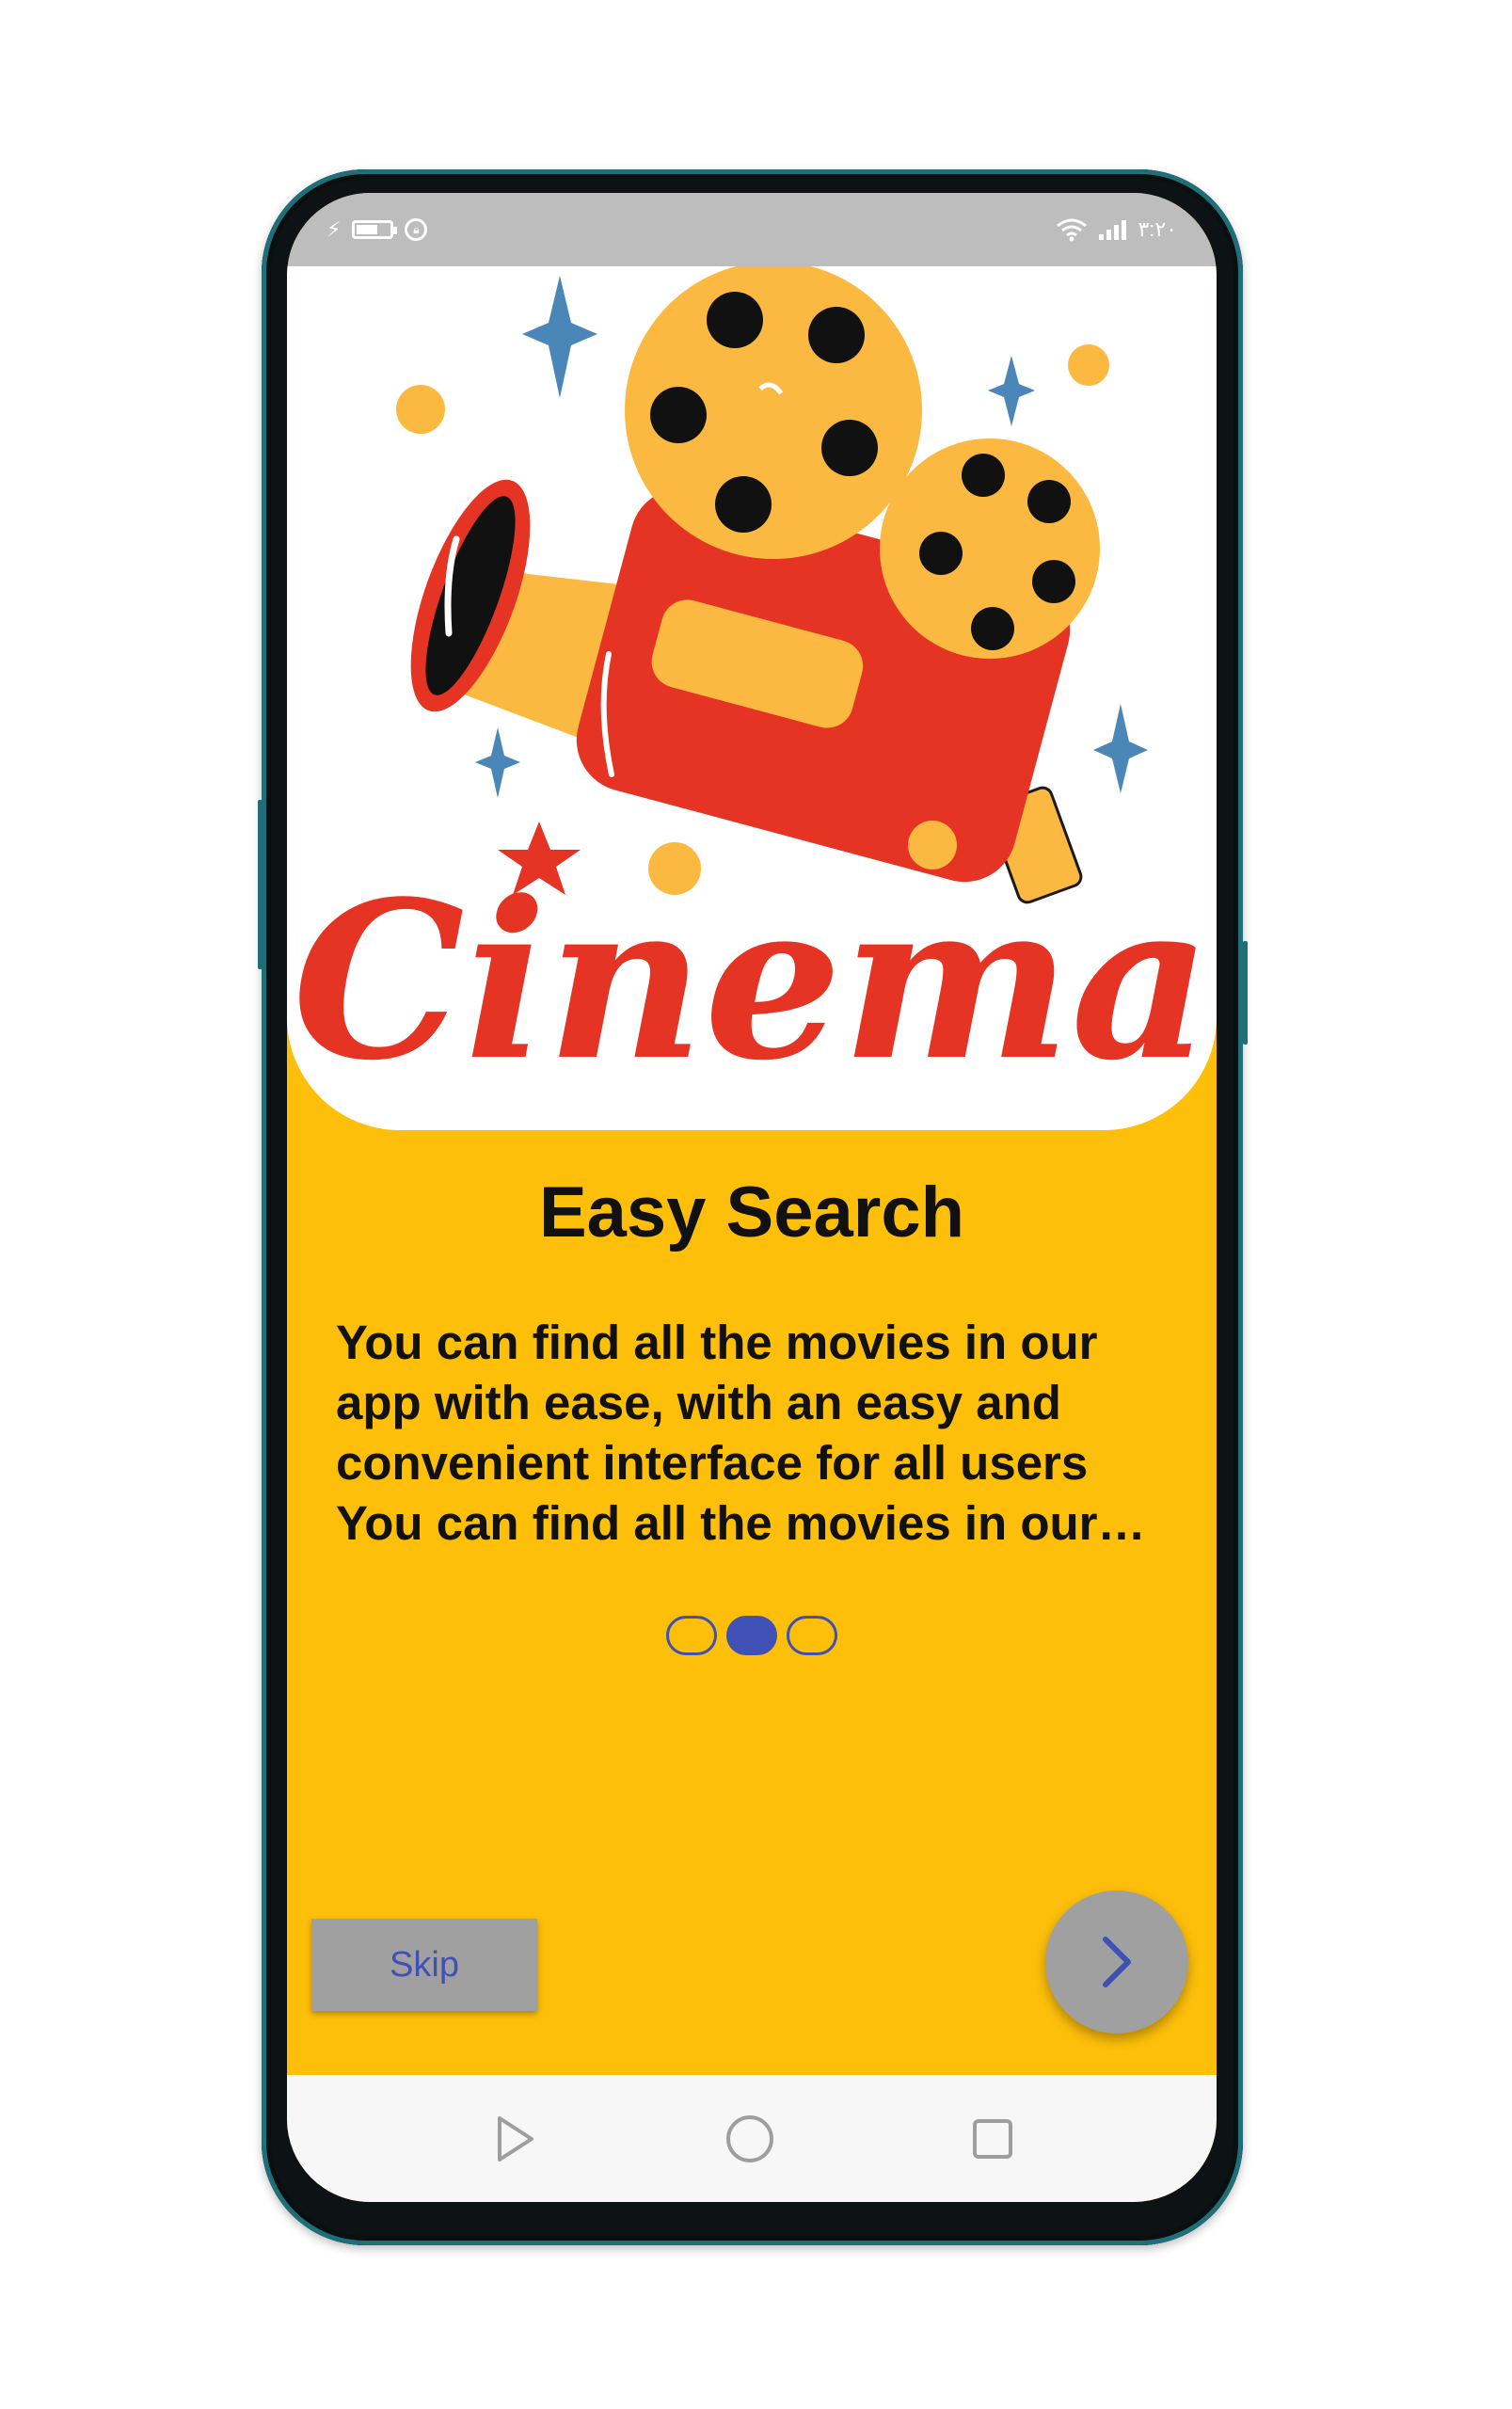 This screenshot has height=2409, width=1512. I want to click on page-indicator, so click(752, 1636).